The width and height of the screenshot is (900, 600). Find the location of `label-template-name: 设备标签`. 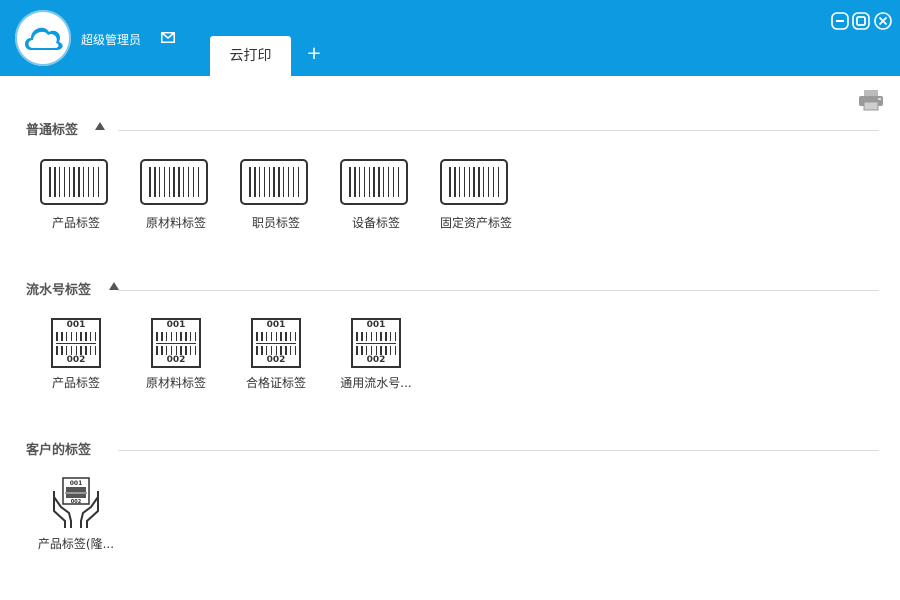

label-template-name: 设备标签 is located at coordinates (375, 223).